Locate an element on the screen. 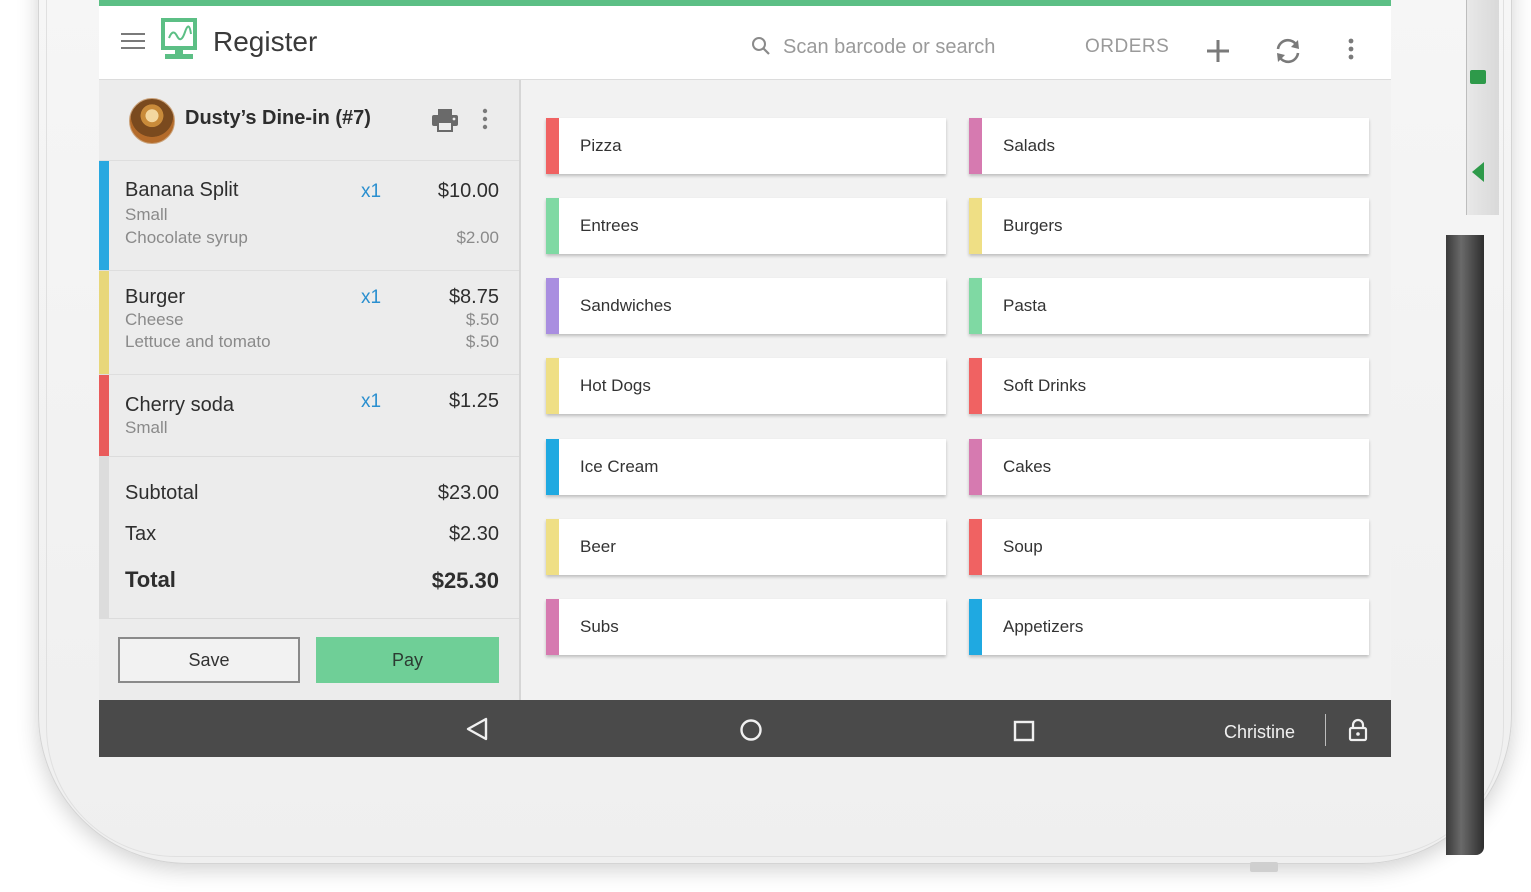 The image size is (1531, 892). system-nav-bar: Christine is located at coordinates (745, 728).